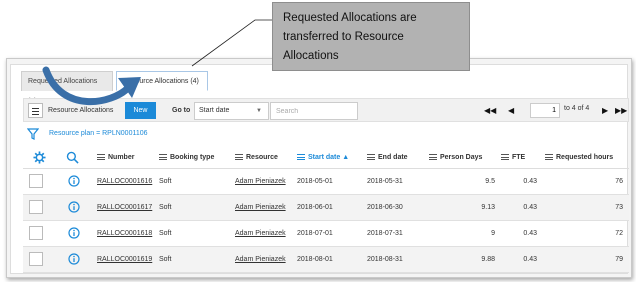  I want to click on column-header-end-date: End date, so click(387, 158).